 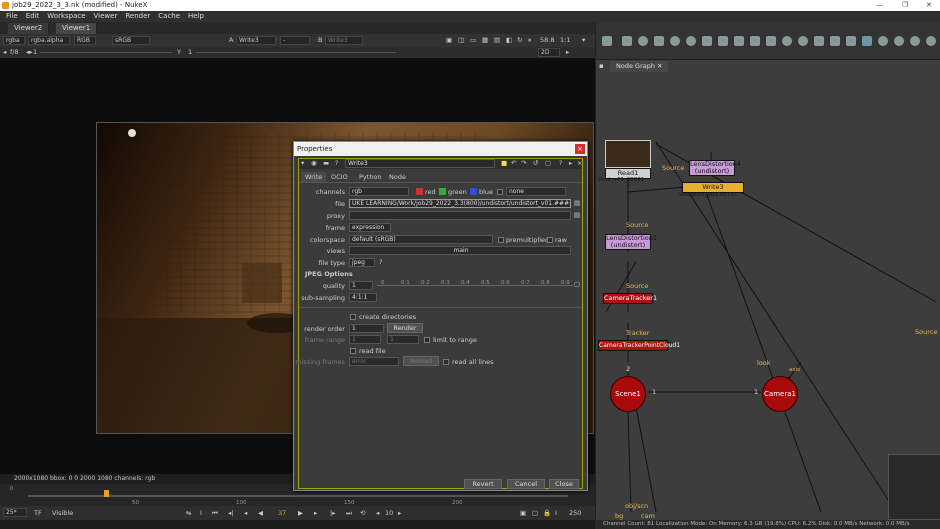 What do you see at coordinates (302, 163) in the screenshot?
I see `collapse-icon: ▾` at bounding box center [302, 163].